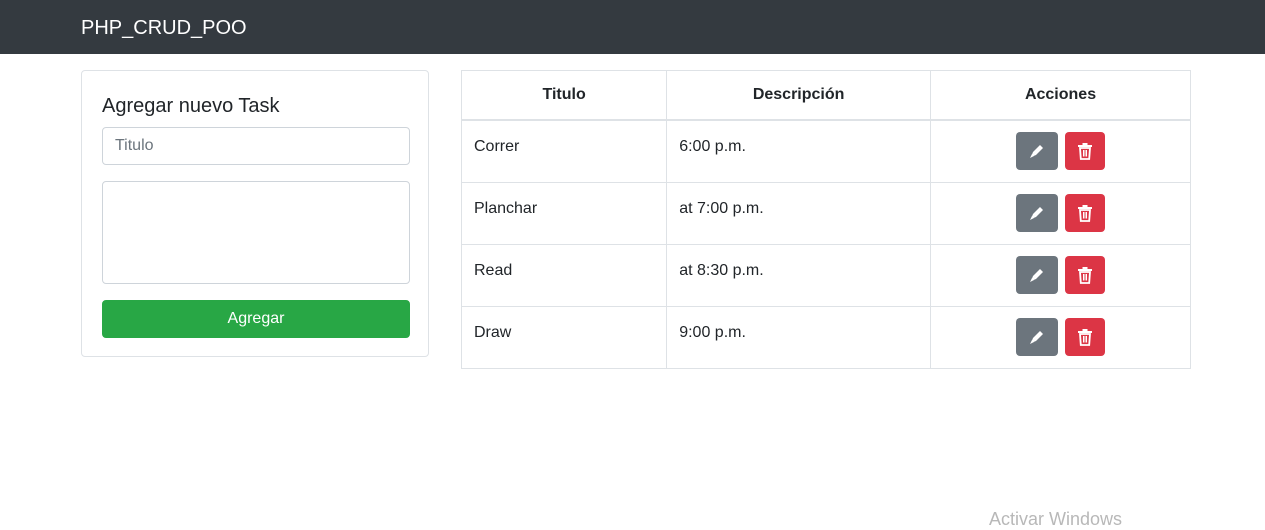  What do you see at coordinates (256, 232) in the screenshot?
I see `descripcion-textarea` at bounding box center [256, 232].